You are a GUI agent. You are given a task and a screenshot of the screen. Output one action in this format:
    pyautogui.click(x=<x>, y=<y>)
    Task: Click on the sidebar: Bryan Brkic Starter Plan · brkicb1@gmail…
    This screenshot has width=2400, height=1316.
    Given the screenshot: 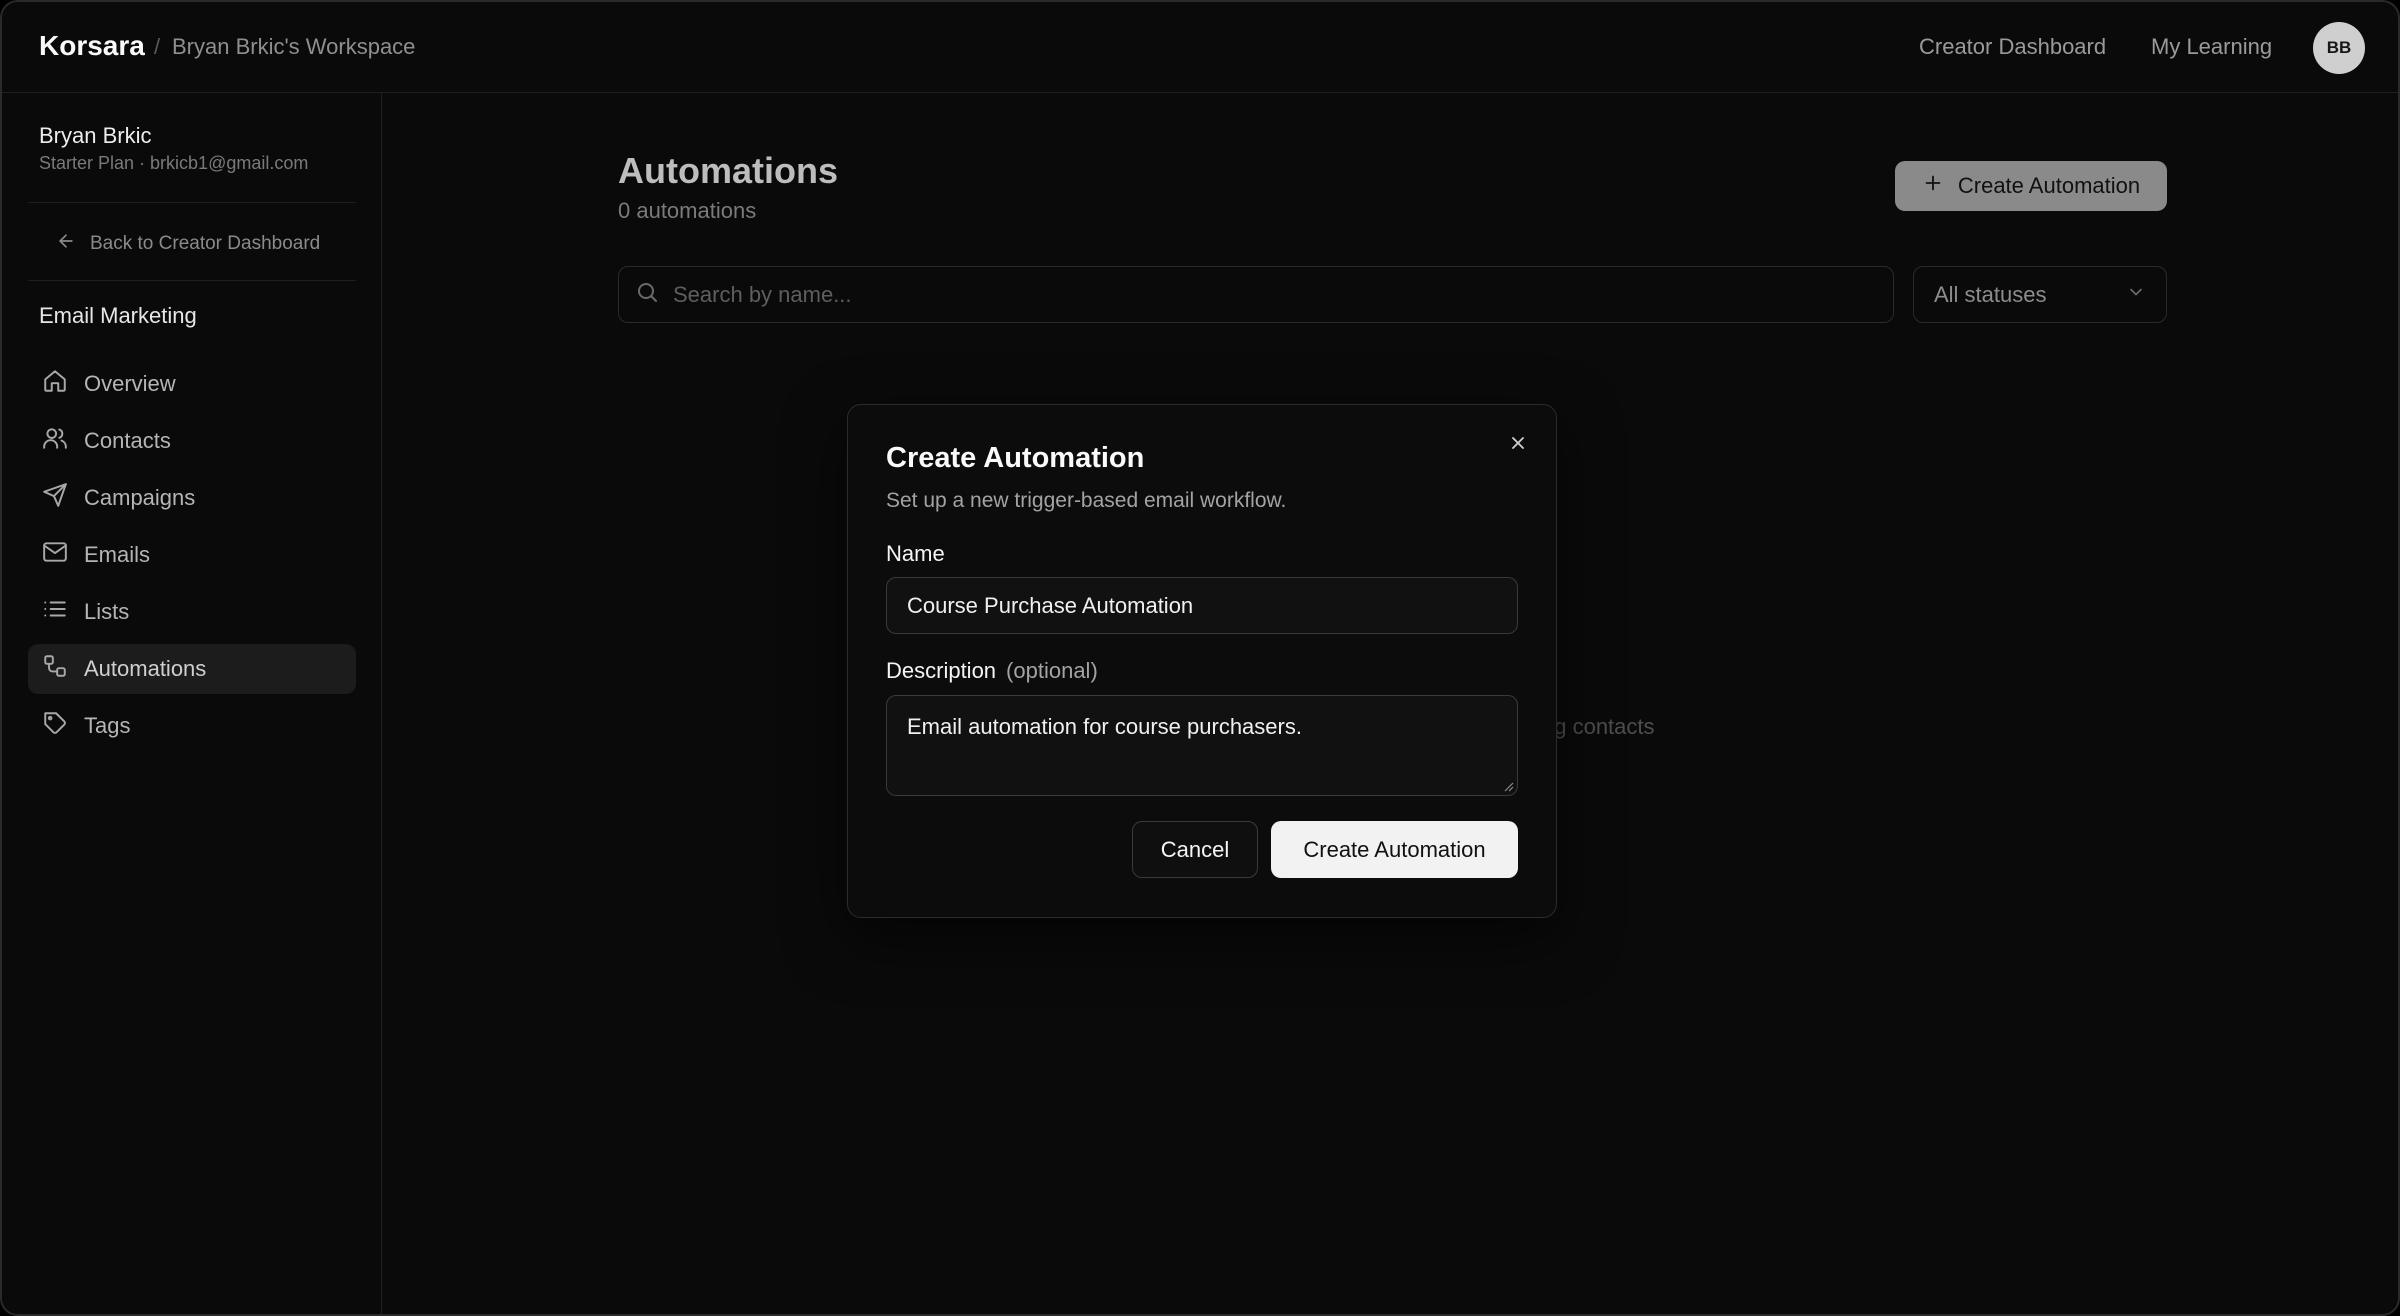 What is the action you would take?
    pyautogui.click(x=192, y=703)
    